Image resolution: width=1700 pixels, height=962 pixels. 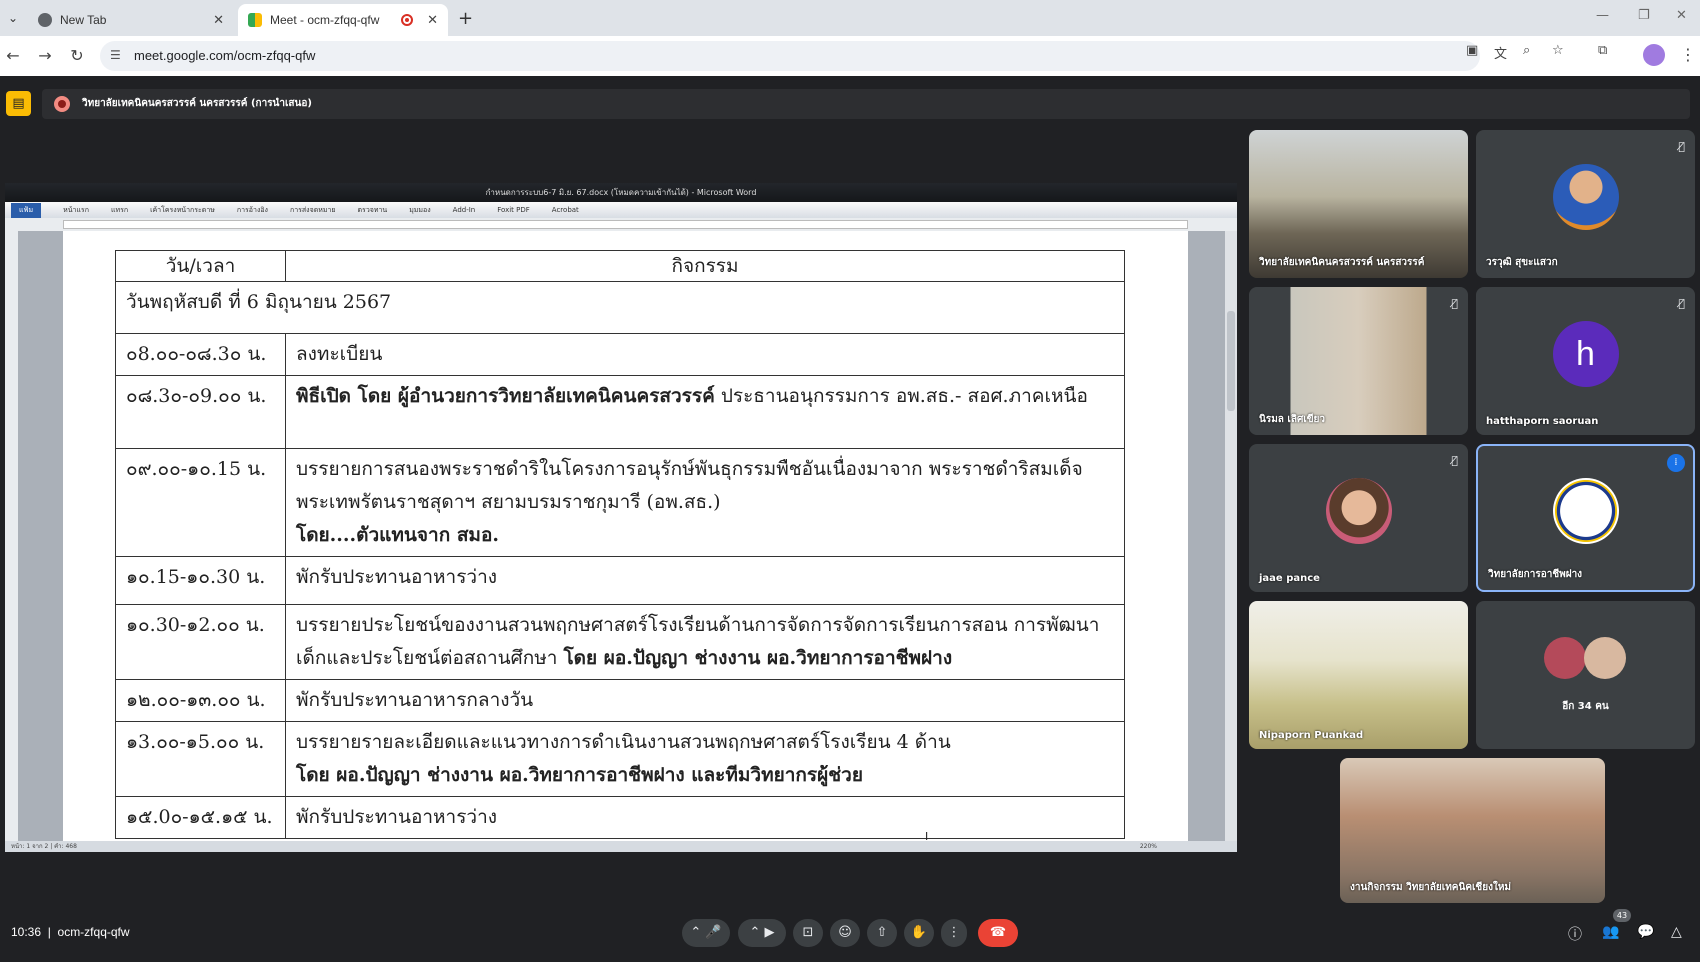 What do you see at coordinates (131, 20) in the screenshot?
I see `tab-new-tab: New Tab ✕` at bounding box center [131, 20].